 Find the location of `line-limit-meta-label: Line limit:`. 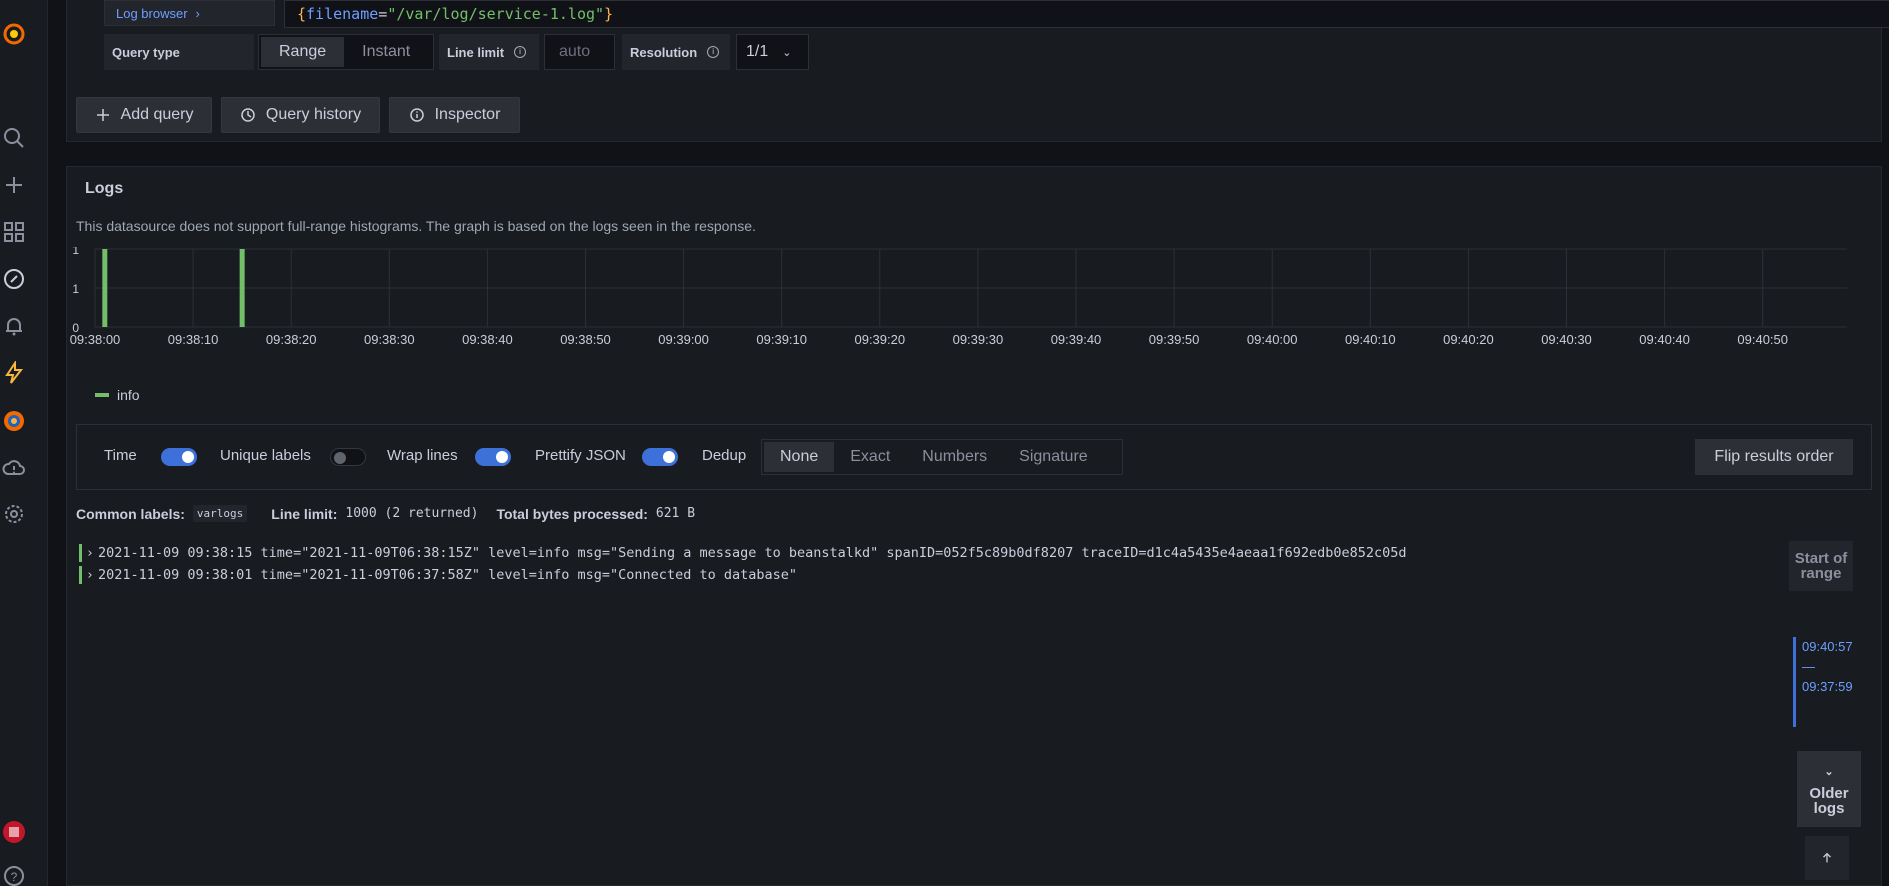

line-limit-meta-label: Line limit: is located at coordinates (304, 513).